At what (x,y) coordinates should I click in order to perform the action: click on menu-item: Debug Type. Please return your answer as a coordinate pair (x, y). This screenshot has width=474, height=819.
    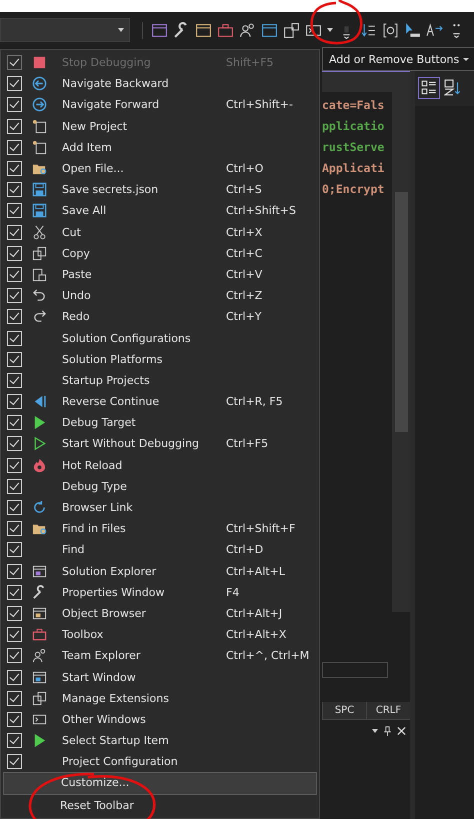
    Looking at the image, I should click on (160, 486).